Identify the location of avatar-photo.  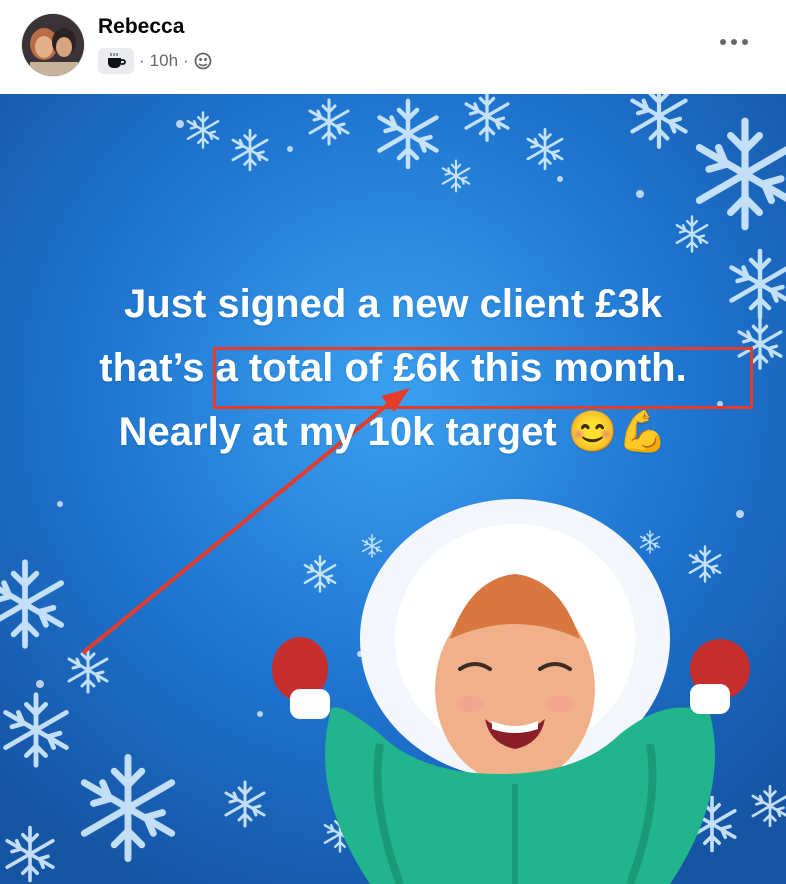
(53, 45).